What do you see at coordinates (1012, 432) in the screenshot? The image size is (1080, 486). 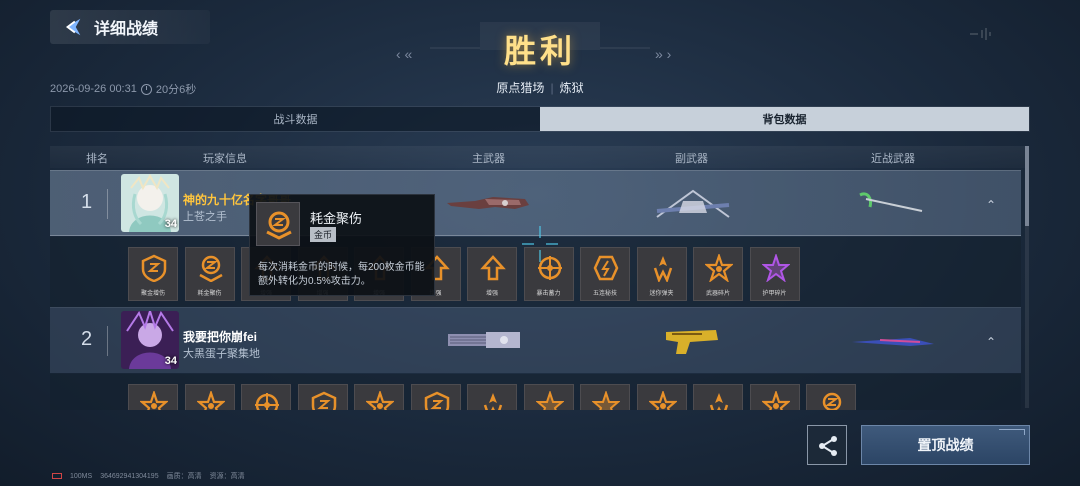 I see `button-corner-decoration` at bounding box center [1012, 432].